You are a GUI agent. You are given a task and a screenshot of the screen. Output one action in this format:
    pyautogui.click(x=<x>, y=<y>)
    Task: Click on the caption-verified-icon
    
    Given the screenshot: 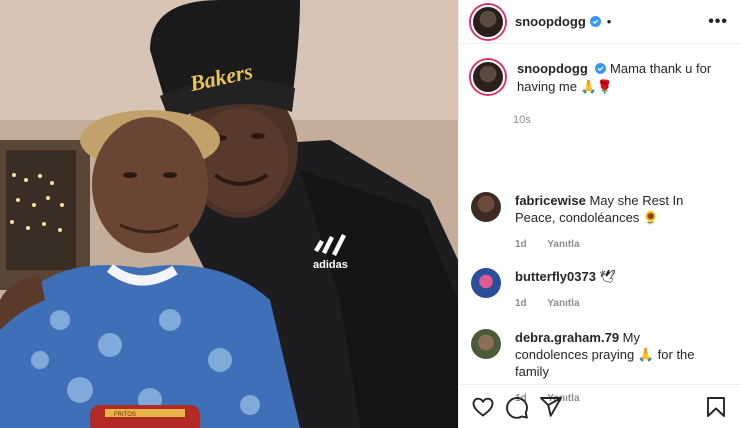 What is the action you would take?
    pyautogui.click(x=601, y=68)
    